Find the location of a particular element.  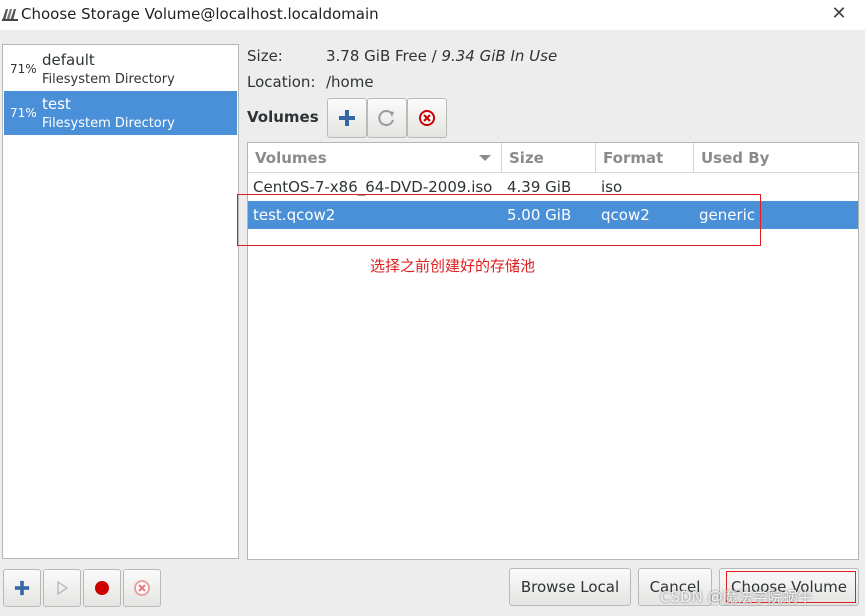

add-pool-button is located at coordinates (22, 588).